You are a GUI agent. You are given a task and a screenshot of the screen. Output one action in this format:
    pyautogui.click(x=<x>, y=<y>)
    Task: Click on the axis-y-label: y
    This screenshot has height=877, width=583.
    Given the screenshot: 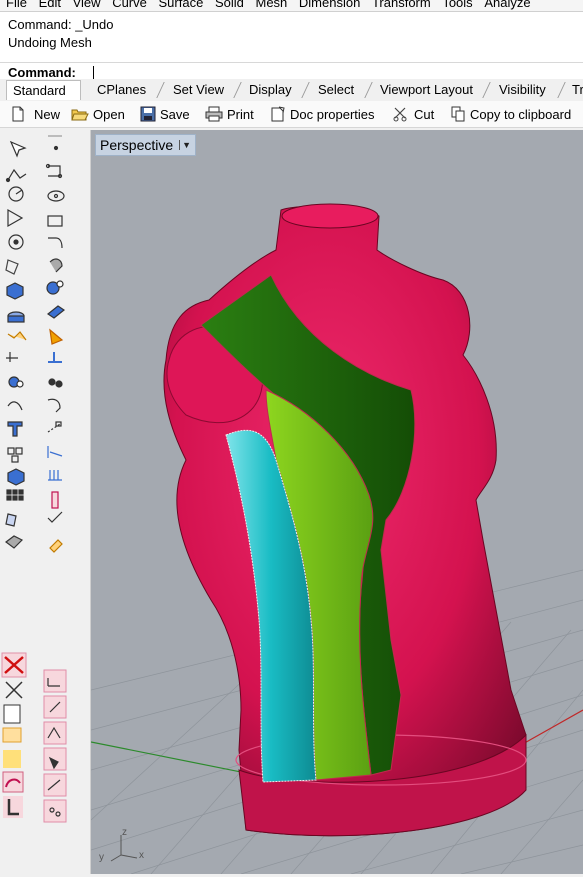 What is the action you would take?
    pyautogui.click(x=101, y=857)
    